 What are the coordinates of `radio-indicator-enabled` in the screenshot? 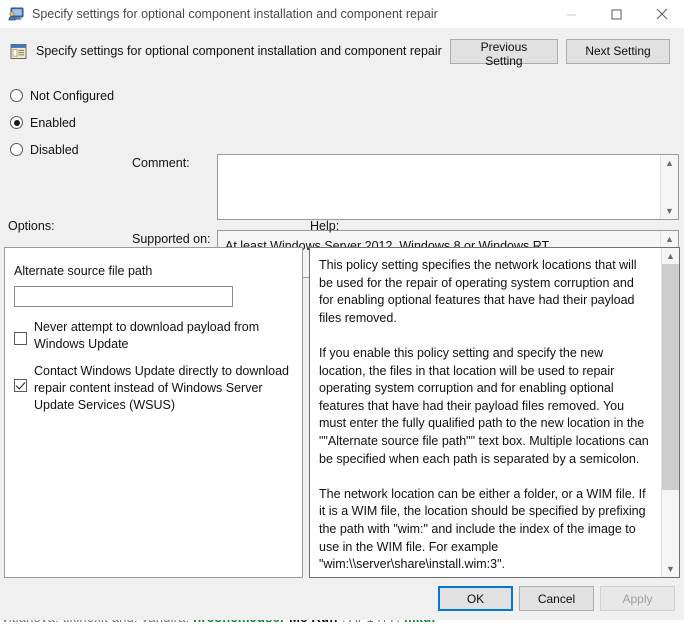 It's located at (16, 122).